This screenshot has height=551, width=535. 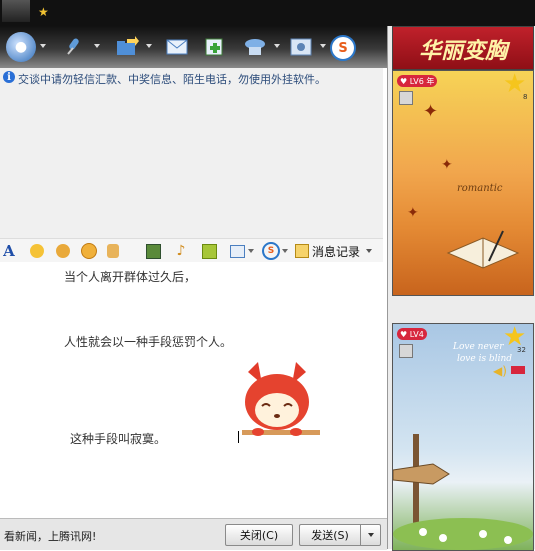 What do you see at coordinates (518, 370) in the screenshot?
I see `close-icon` at bounding box center [518, 370].